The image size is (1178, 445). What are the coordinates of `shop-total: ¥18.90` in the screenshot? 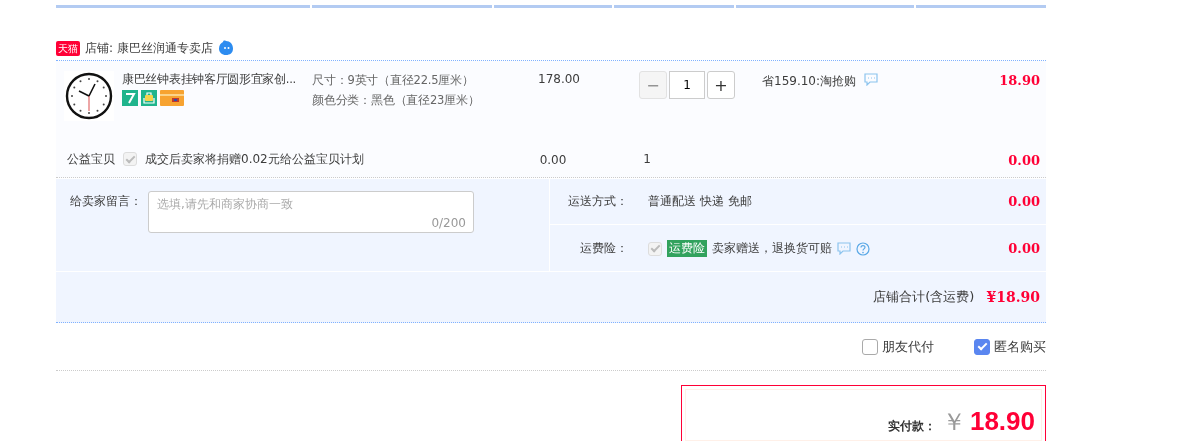 It's located at (1013, 297).